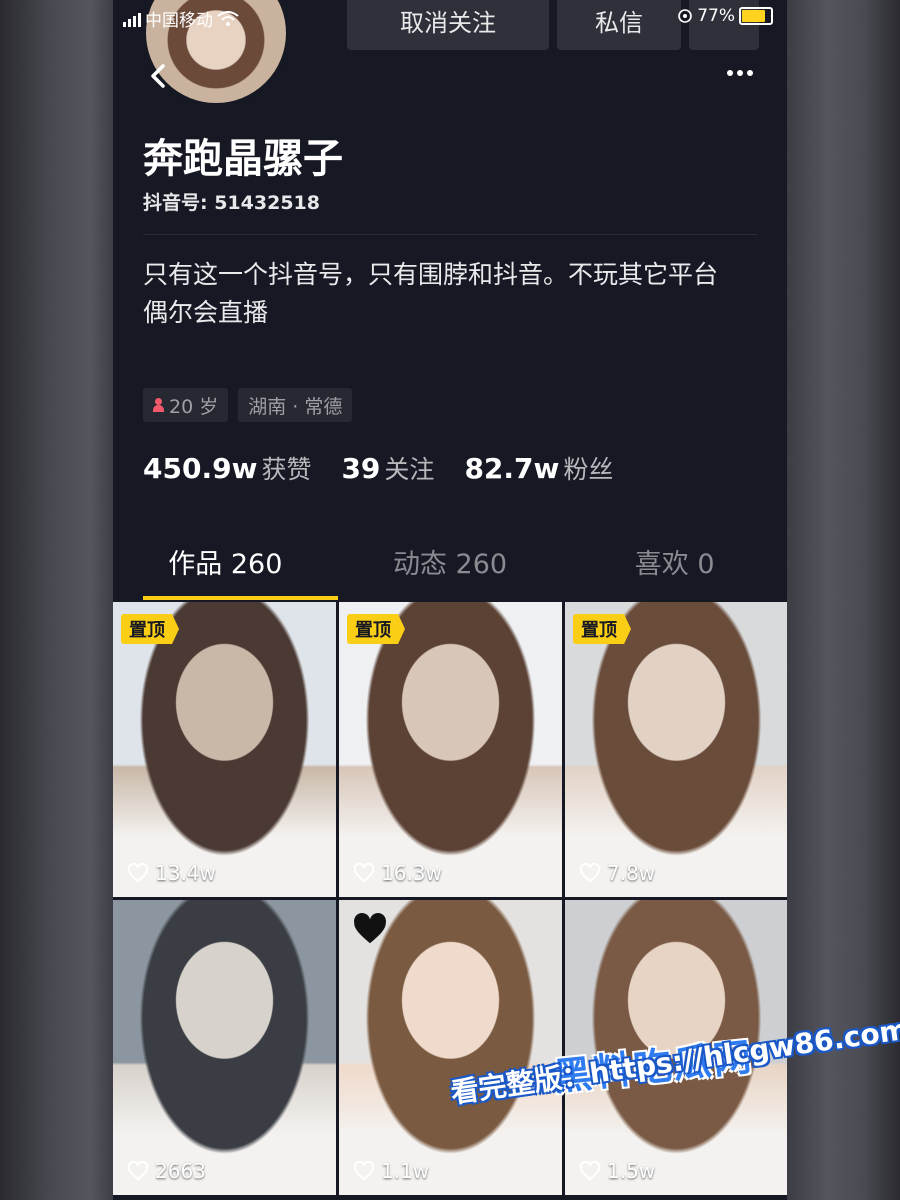 The width and height of the screenshot is (900, 1200). Describe the element at coordinates (450, 1047) in the screenshot. I see `video-thumbnail: 1.1w` at that location.